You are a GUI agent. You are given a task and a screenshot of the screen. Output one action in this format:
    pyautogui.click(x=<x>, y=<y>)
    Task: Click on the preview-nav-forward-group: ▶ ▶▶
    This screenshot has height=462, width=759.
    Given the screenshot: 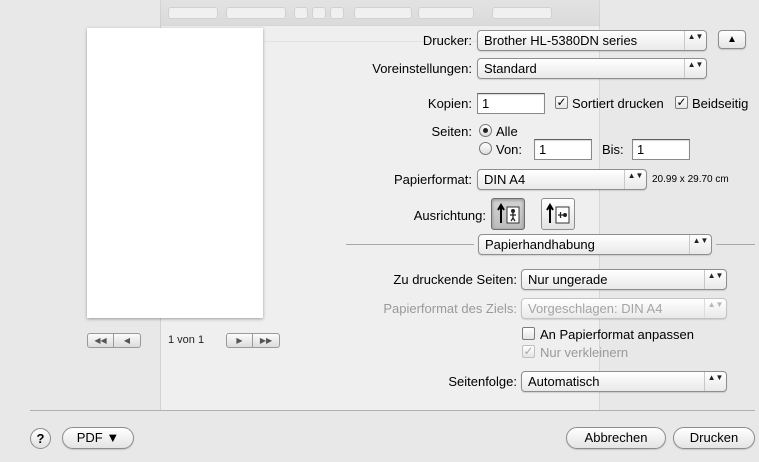 What is the action you would take?
    pyautogui.click(x=253, y=340)
    